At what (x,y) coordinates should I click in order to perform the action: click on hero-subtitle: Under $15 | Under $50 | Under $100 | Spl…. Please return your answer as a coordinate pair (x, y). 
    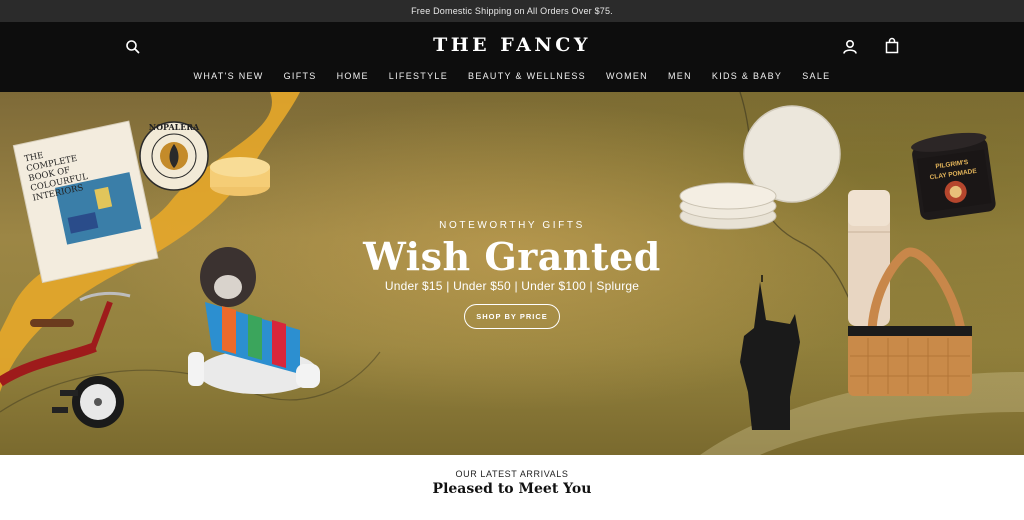
    Looking at the image, I should click on (512, 286).